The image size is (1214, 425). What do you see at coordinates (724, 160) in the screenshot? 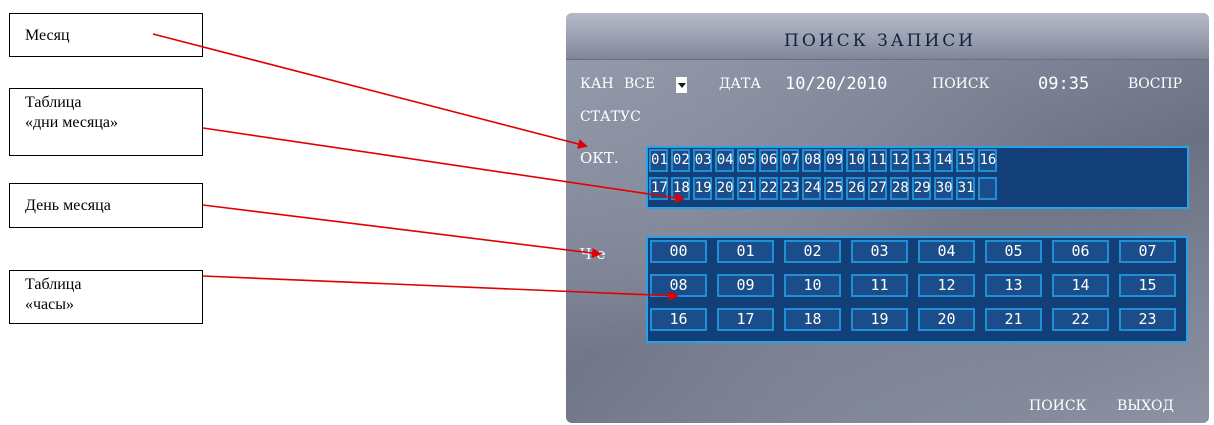
I see `day-cell: 04` at bounding box center [724, 160].